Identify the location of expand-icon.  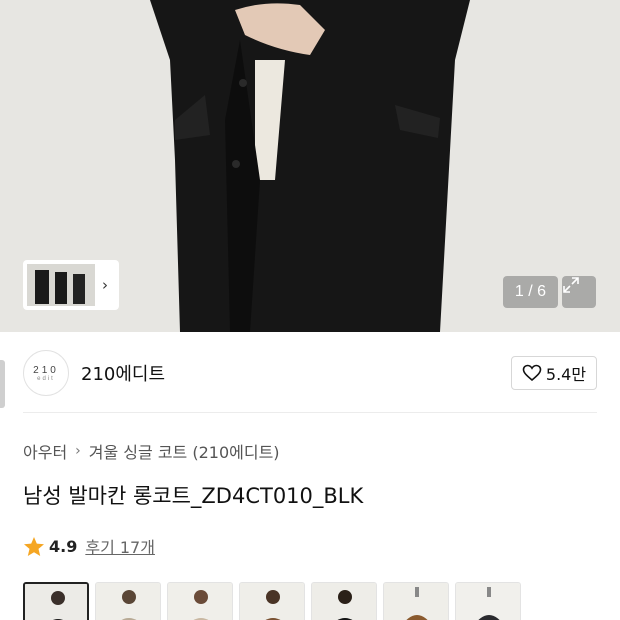
(579, 292).